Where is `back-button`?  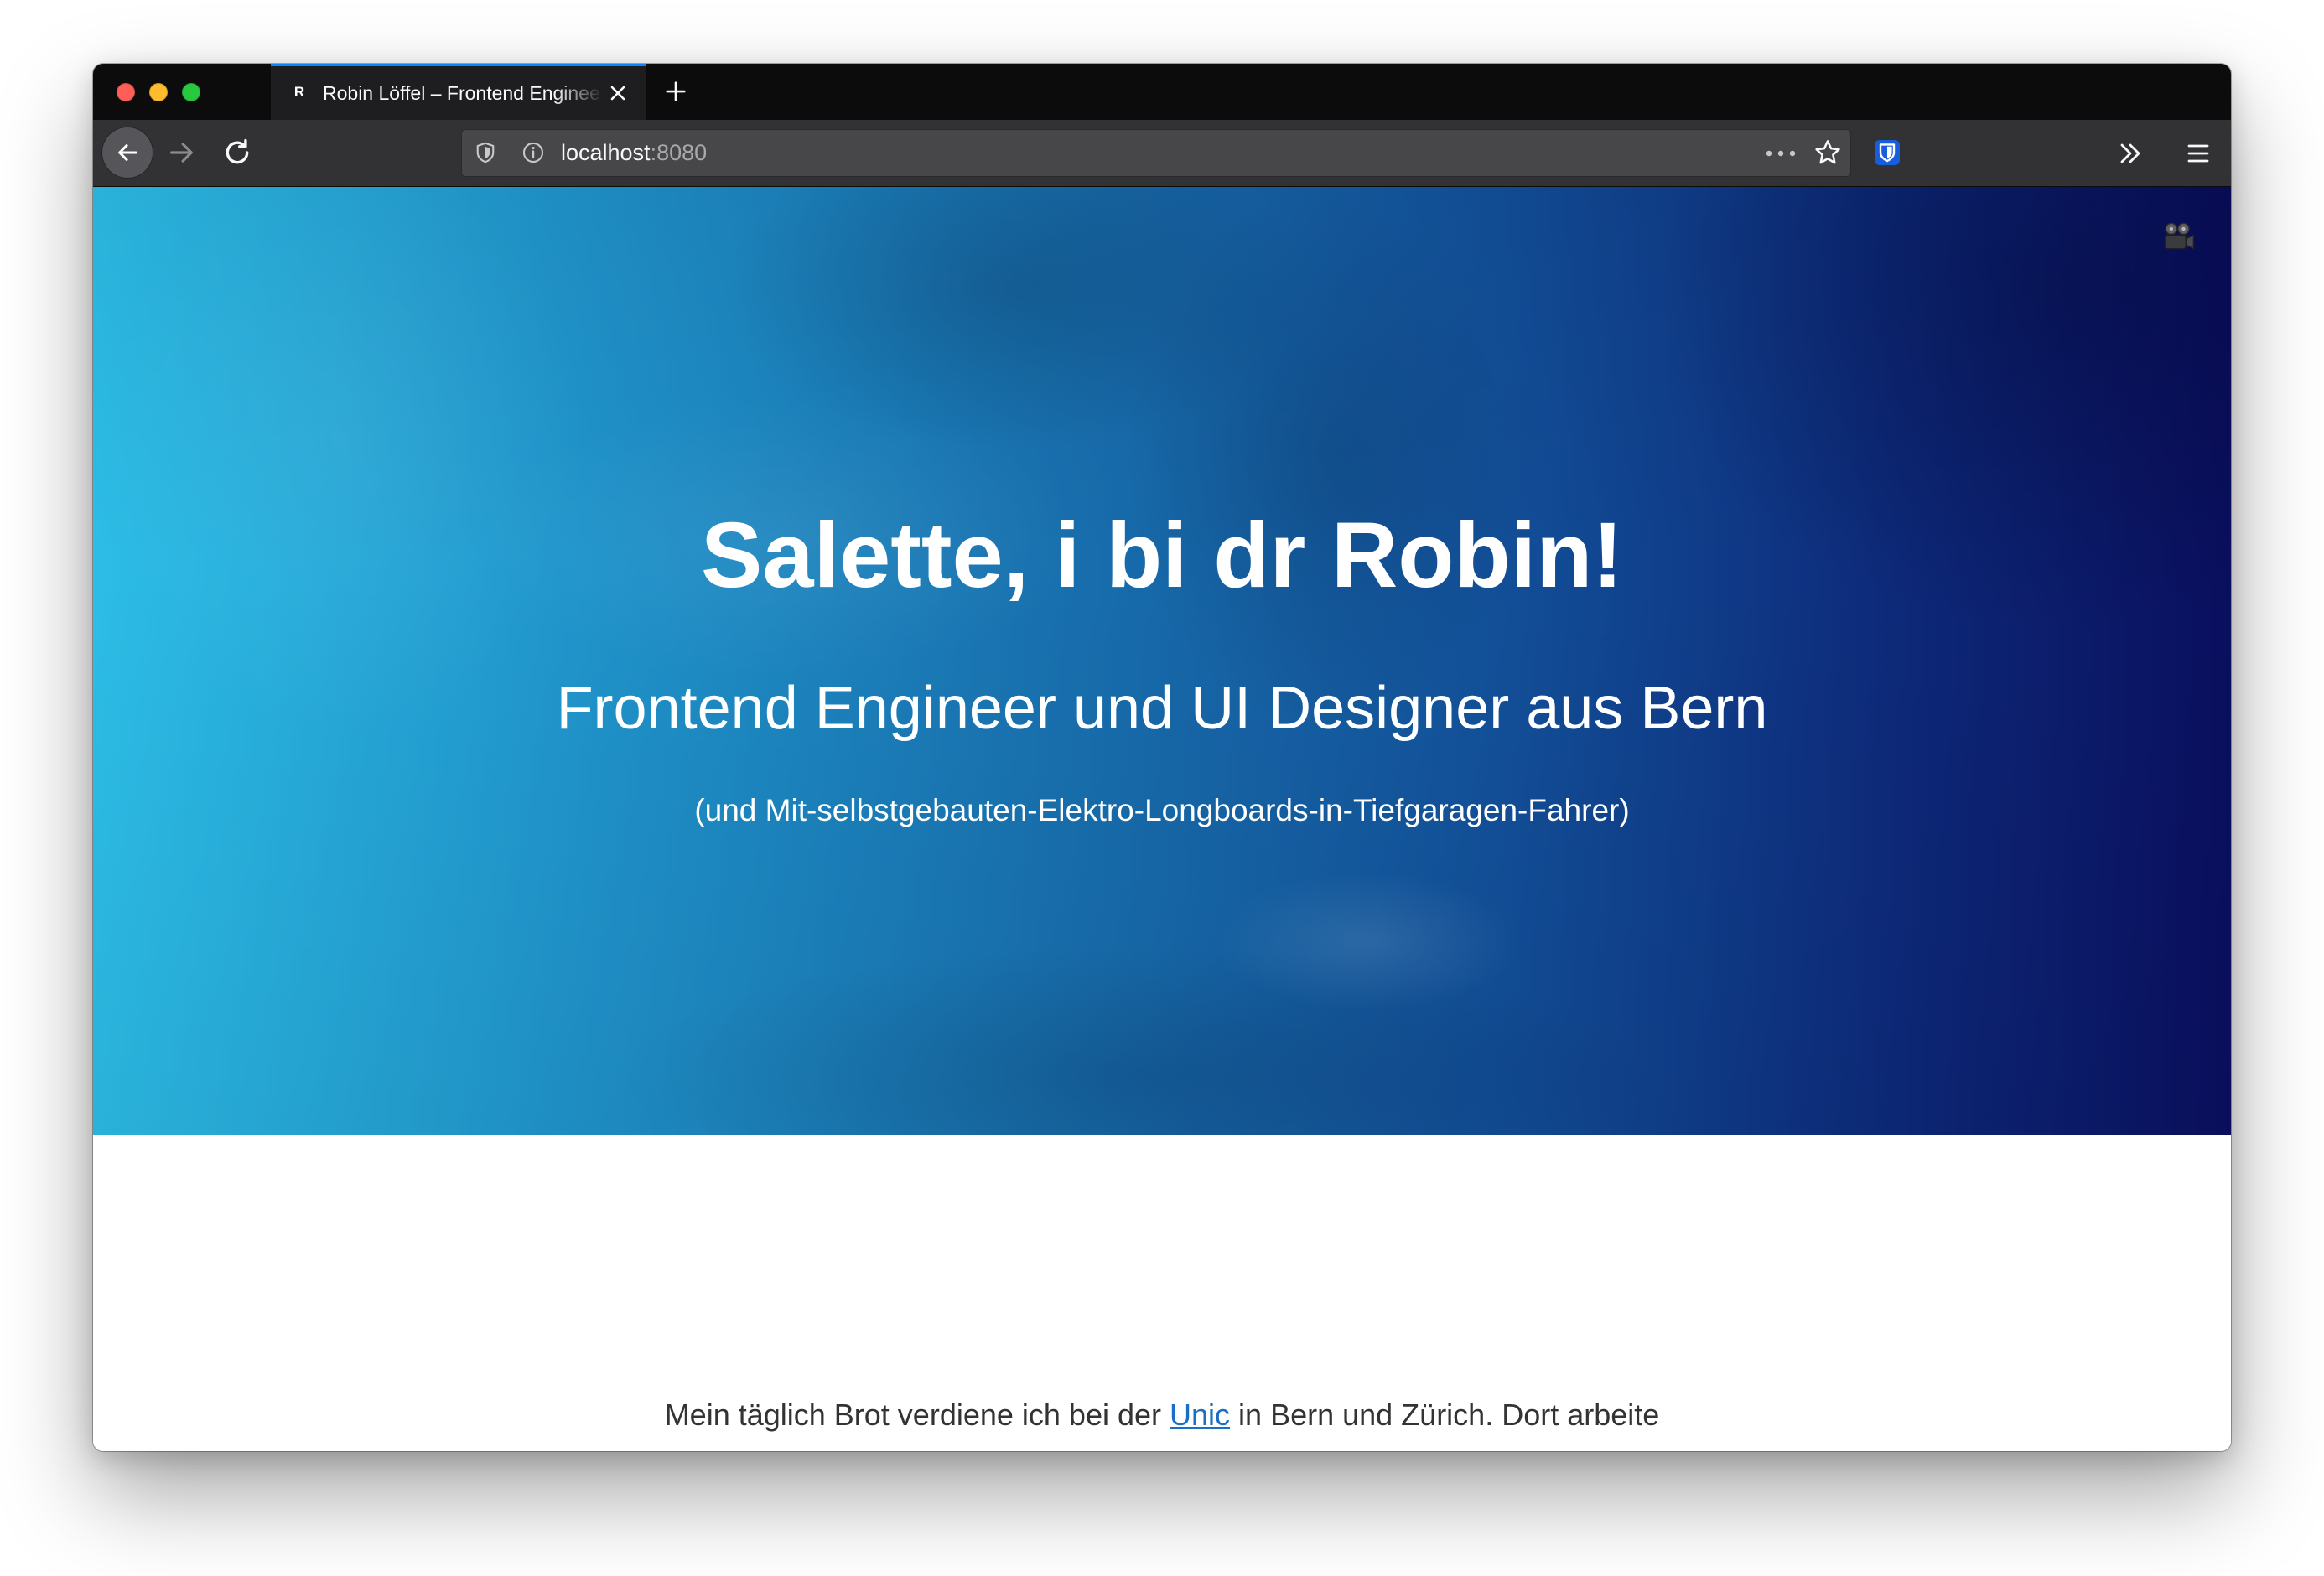 back-button is located at coordinates (127, 152).